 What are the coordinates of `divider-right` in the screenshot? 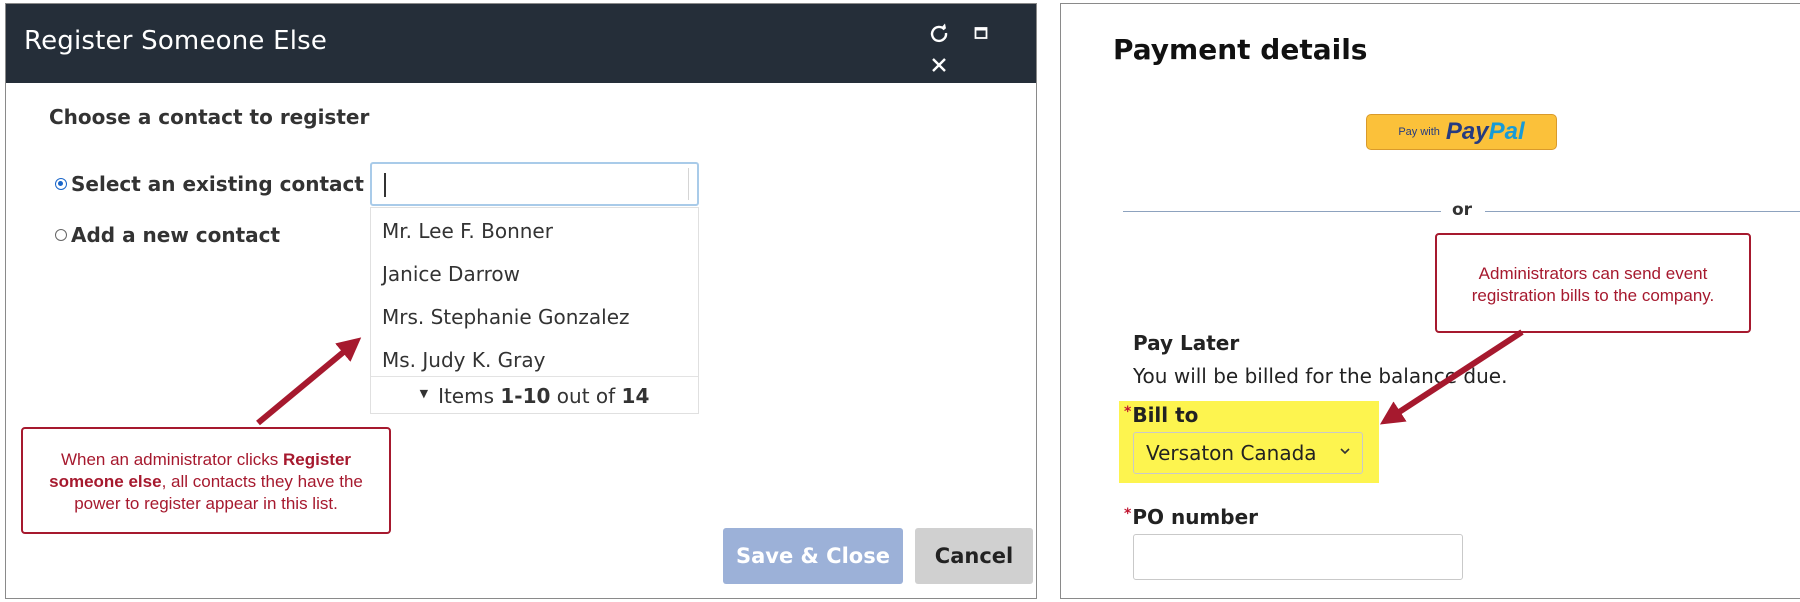 It's located at (1642, 211).